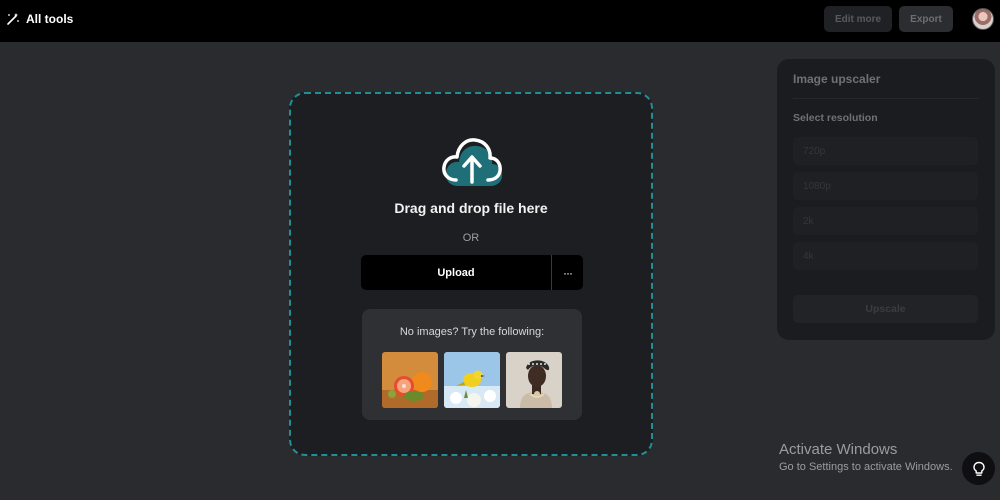  I want to click on panel-divider, so click(886, 98).